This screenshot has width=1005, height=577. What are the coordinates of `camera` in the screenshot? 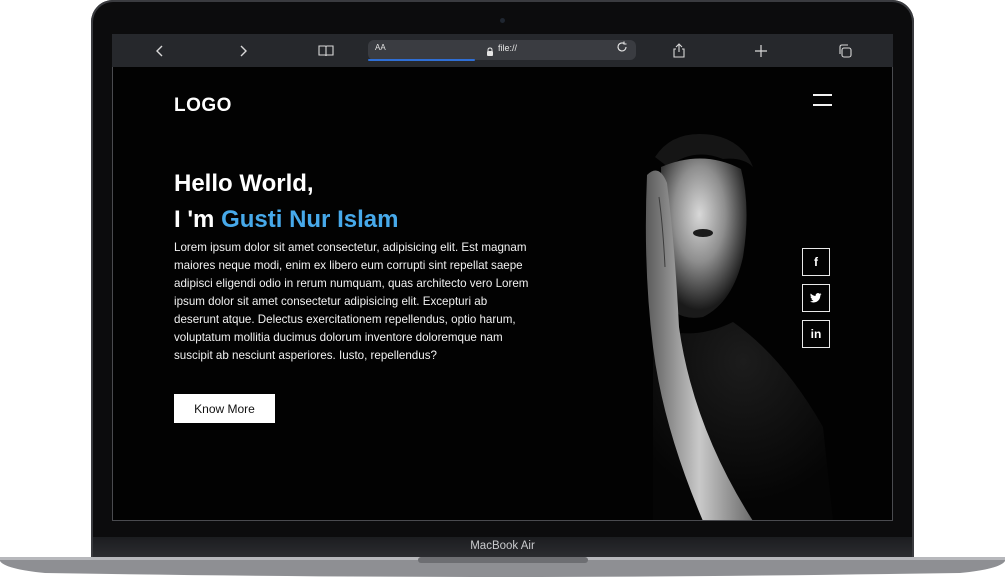 It's located at (502, 20).